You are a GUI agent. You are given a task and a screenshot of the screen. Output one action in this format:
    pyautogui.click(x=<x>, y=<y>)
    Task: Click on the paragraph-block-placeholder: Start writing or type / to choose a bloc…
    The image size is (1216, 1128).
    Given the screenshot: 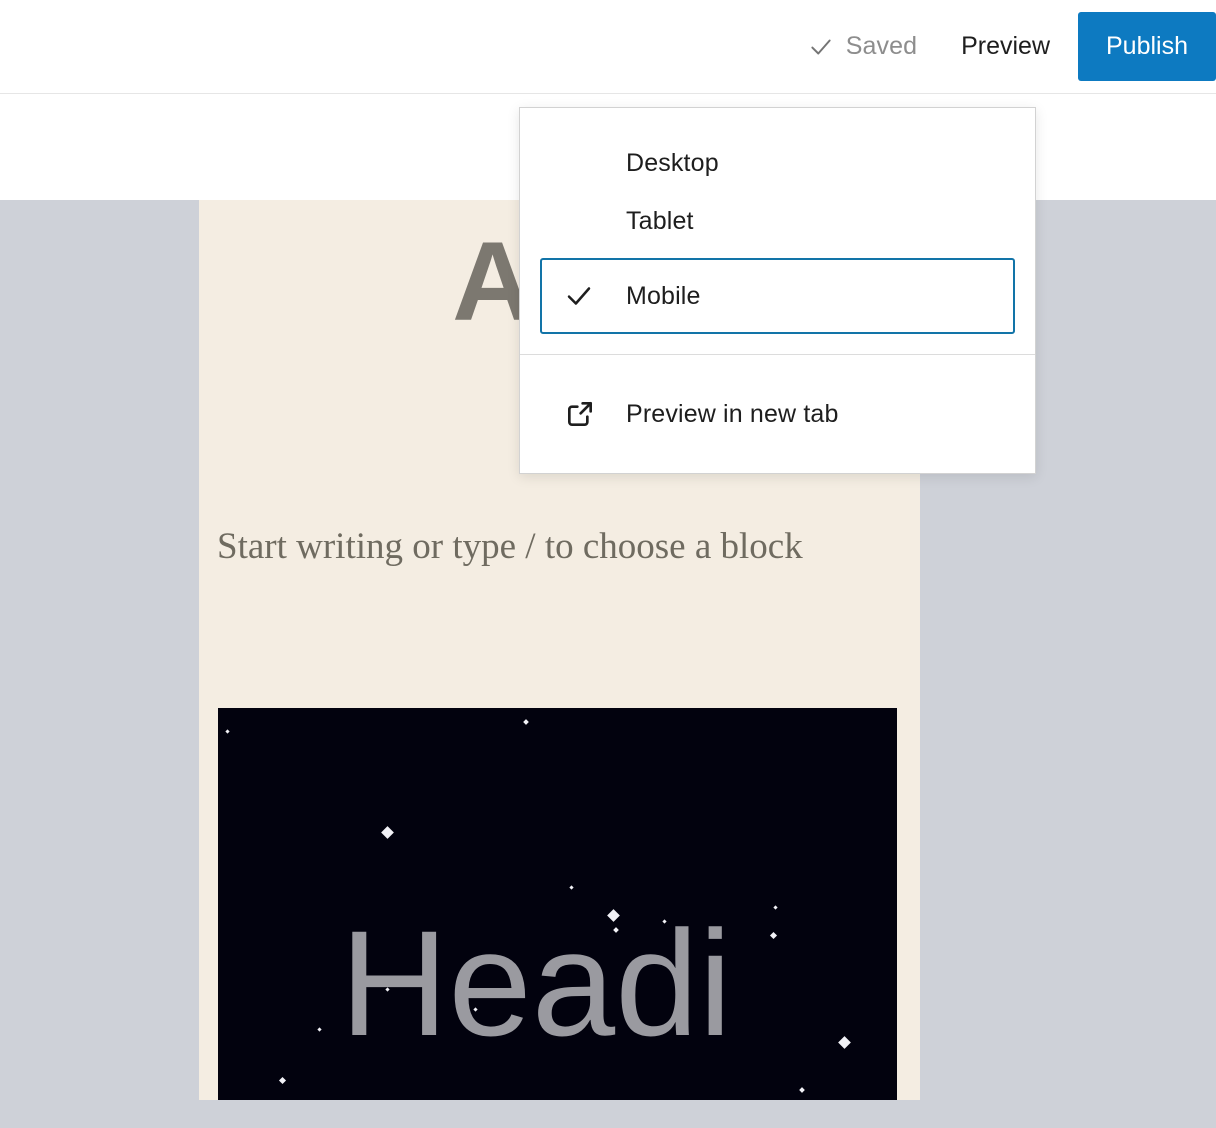 What is the action you would take?
    pyautogui.click(x=527, y=546)
    